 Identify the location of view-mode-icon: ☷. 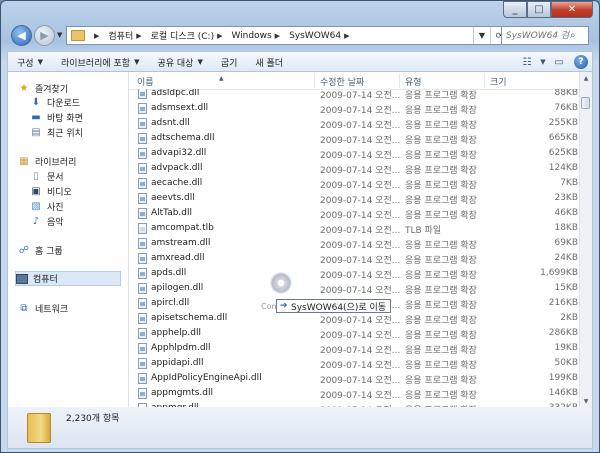
(527, 62).